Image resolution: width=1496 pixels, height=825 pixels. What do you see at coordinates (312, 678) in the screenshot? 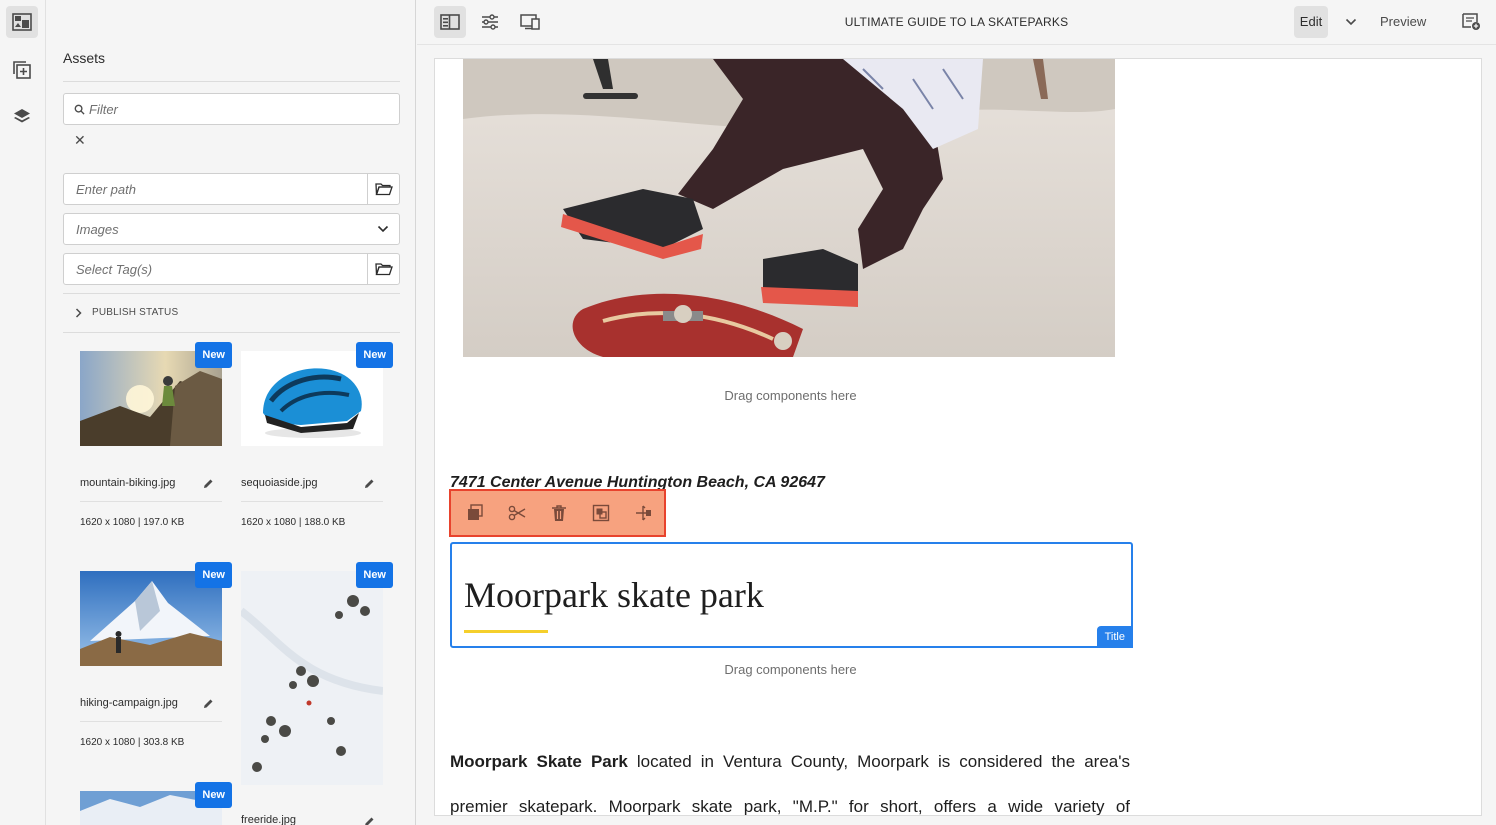
I see `asset-thumbnail` at bounding box center [312, 678].